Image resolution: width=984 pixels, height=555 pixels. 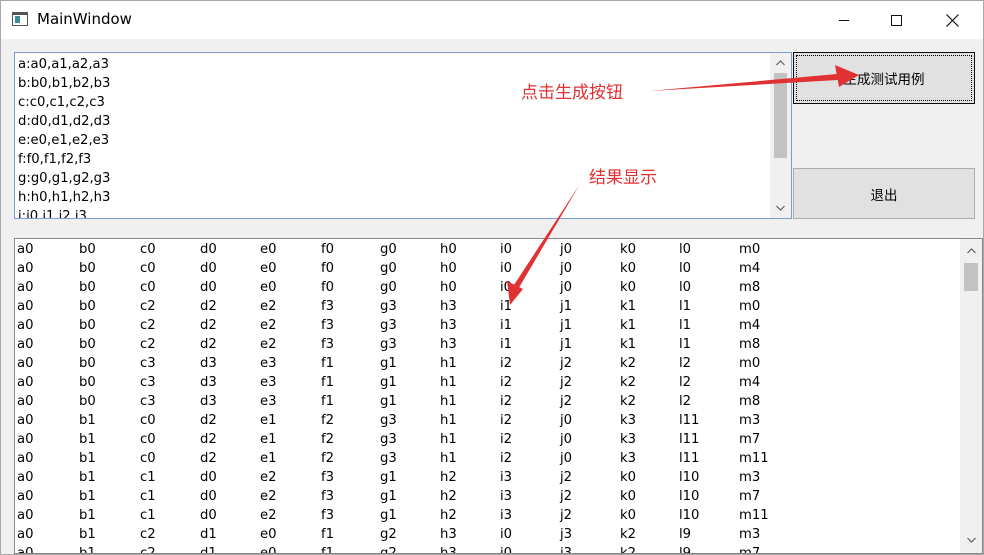 I want to click on input-line: b:b0,b1,b2,b3, so click(x=64, y=83).